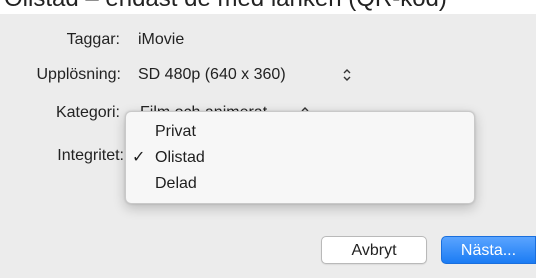 The height and width of the screenshot is (278, 536). Describe the element at coordinates (347, 75) in the screenshot. I see `resolution-stepper-icon` at that location.